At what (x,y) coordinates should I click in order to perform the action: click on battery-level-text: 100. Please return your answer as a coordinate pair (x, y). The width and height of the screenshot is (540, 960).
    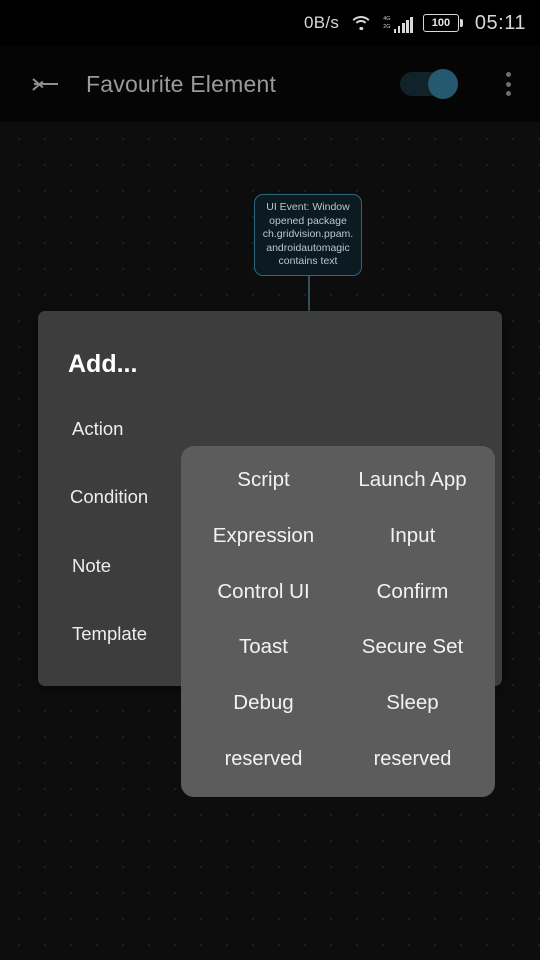
    Looking at the image, I should click on (441, 22).